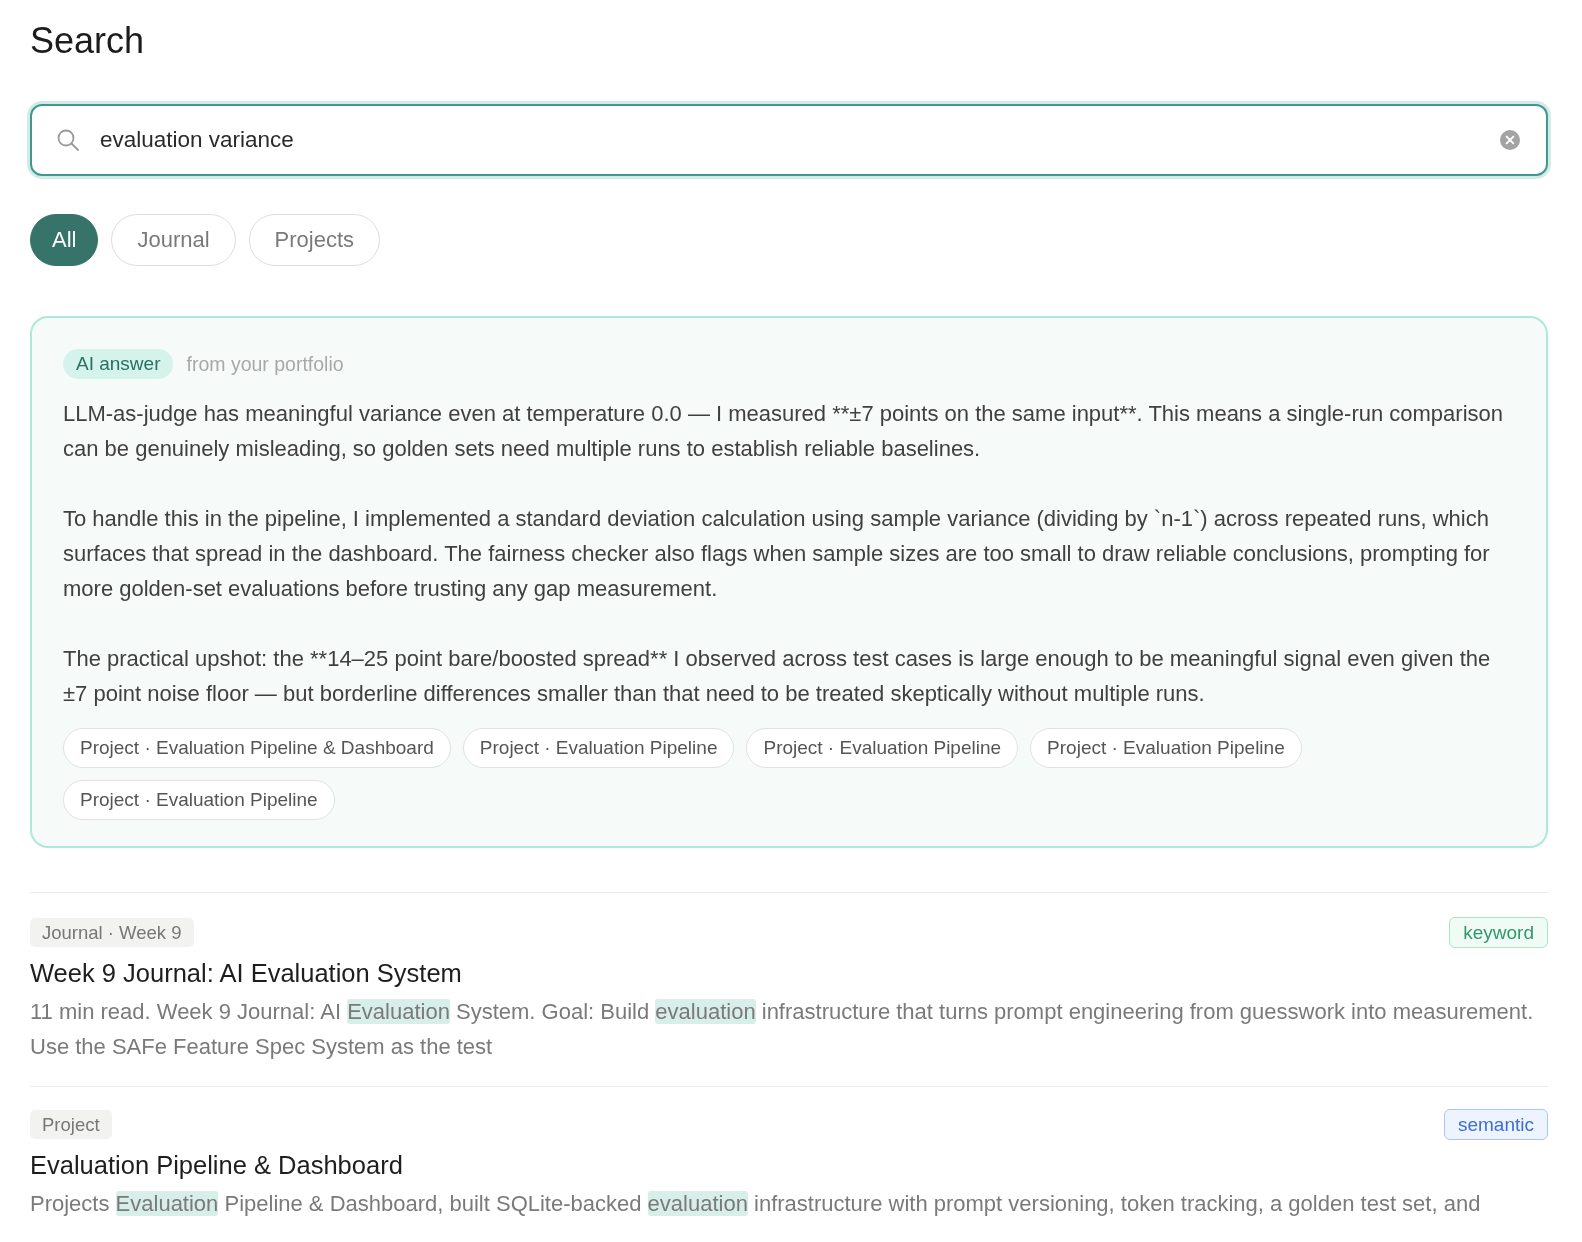 This screenshot has height=1242, width=1582. Describe the element at coordinates (777, 554) in the screenshot. I see `answer-paragraph: To handle this in the pipeline, I implemented a standard deviation calculation using sample variance (dividing by `n-1`) across repeated runs, which surfaces that spread in the dashboard. The fairness checker also flags when sample sizes are too small to draw reliable conclusions, prompting for more golden-set evaluations before trusting any gap measurement.` at that location.